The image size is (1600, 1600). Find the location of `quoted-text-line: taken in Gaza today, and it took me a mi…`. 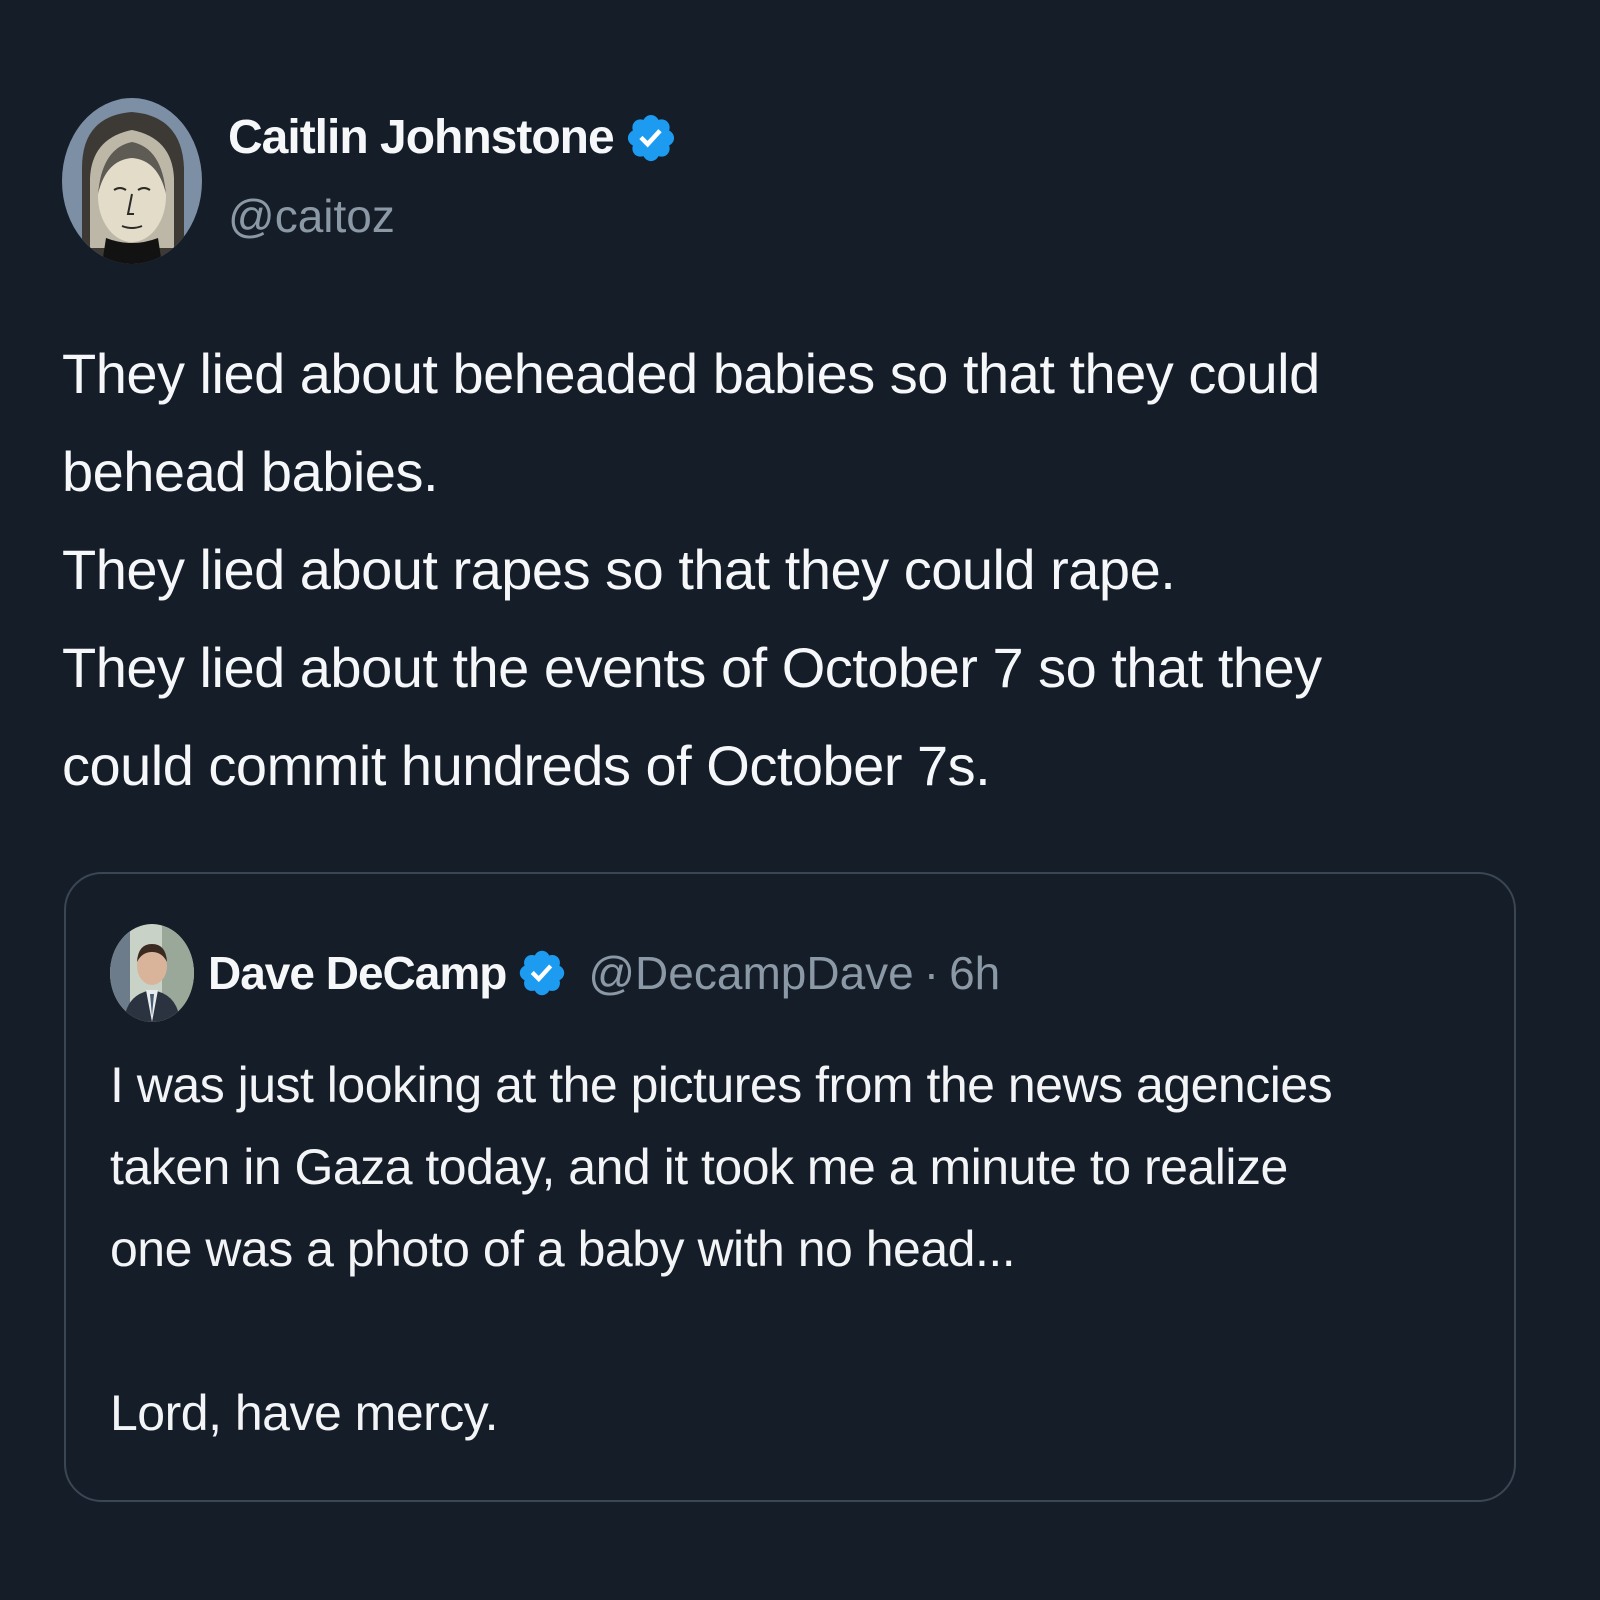

quoted-text-line: taken in Gaza today, and it took me a mi… is located at coordinates (699, 1167).